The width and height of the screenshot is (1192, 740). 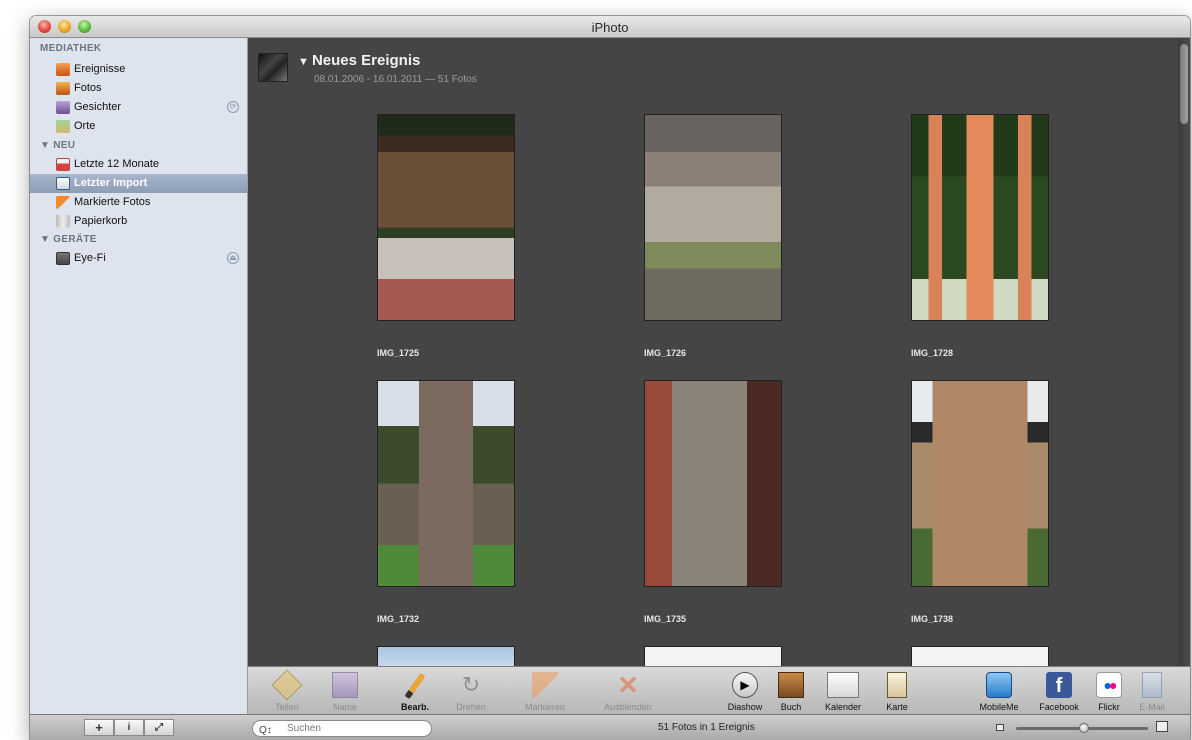 What do you see at coordinates (304, 728) in the screenshot?
I see `search-placeholder: Suchen` at bounding box center [304, 728].